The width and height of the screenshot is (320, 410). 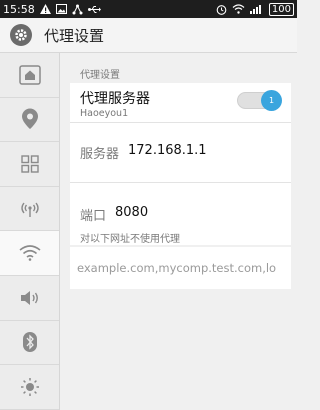 I want to click on port-label: 端口, so click(x=93, y=216).